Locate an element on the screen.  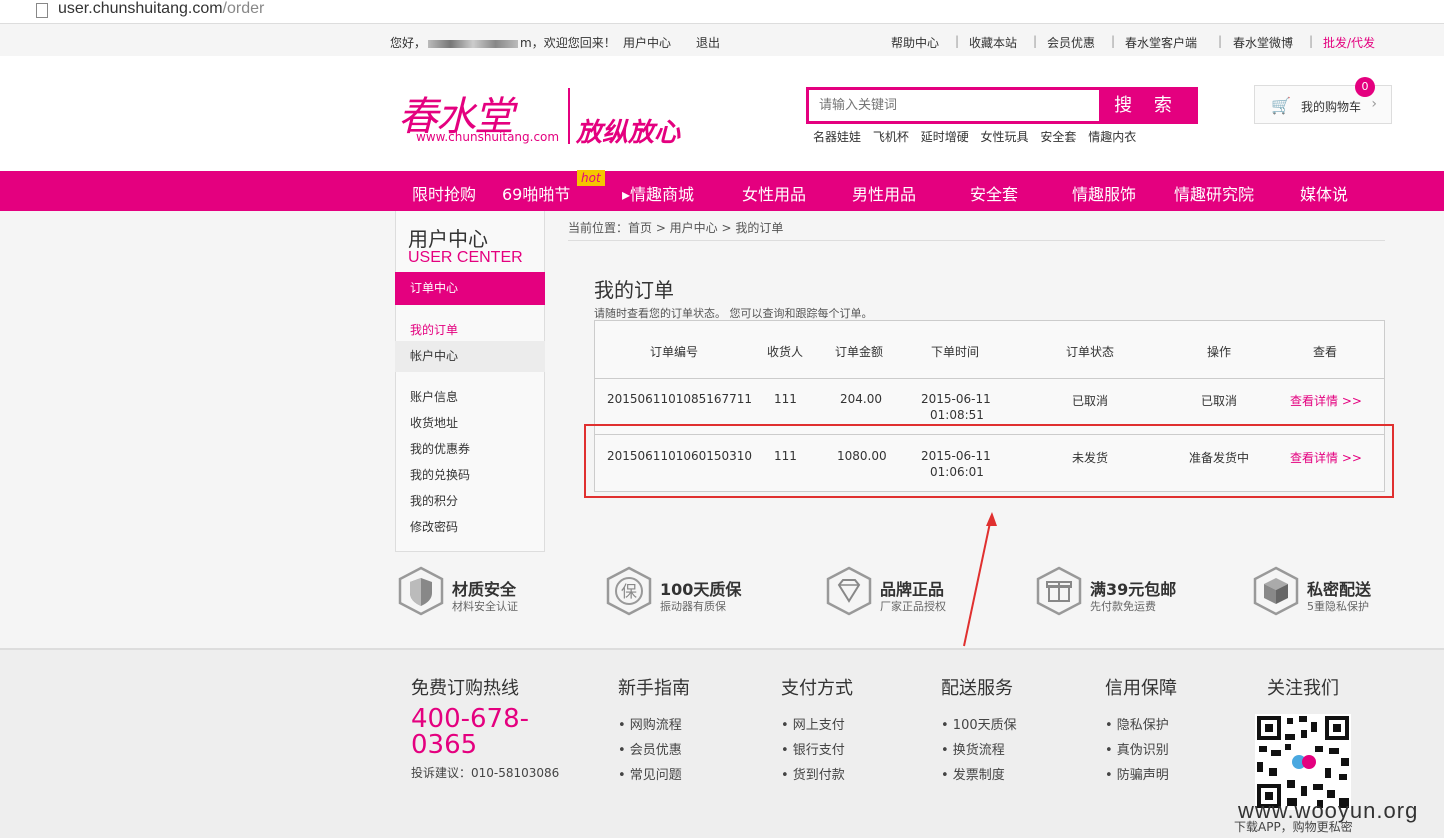
footer-link: • 网上支付 is located at coordinates (817, 723).